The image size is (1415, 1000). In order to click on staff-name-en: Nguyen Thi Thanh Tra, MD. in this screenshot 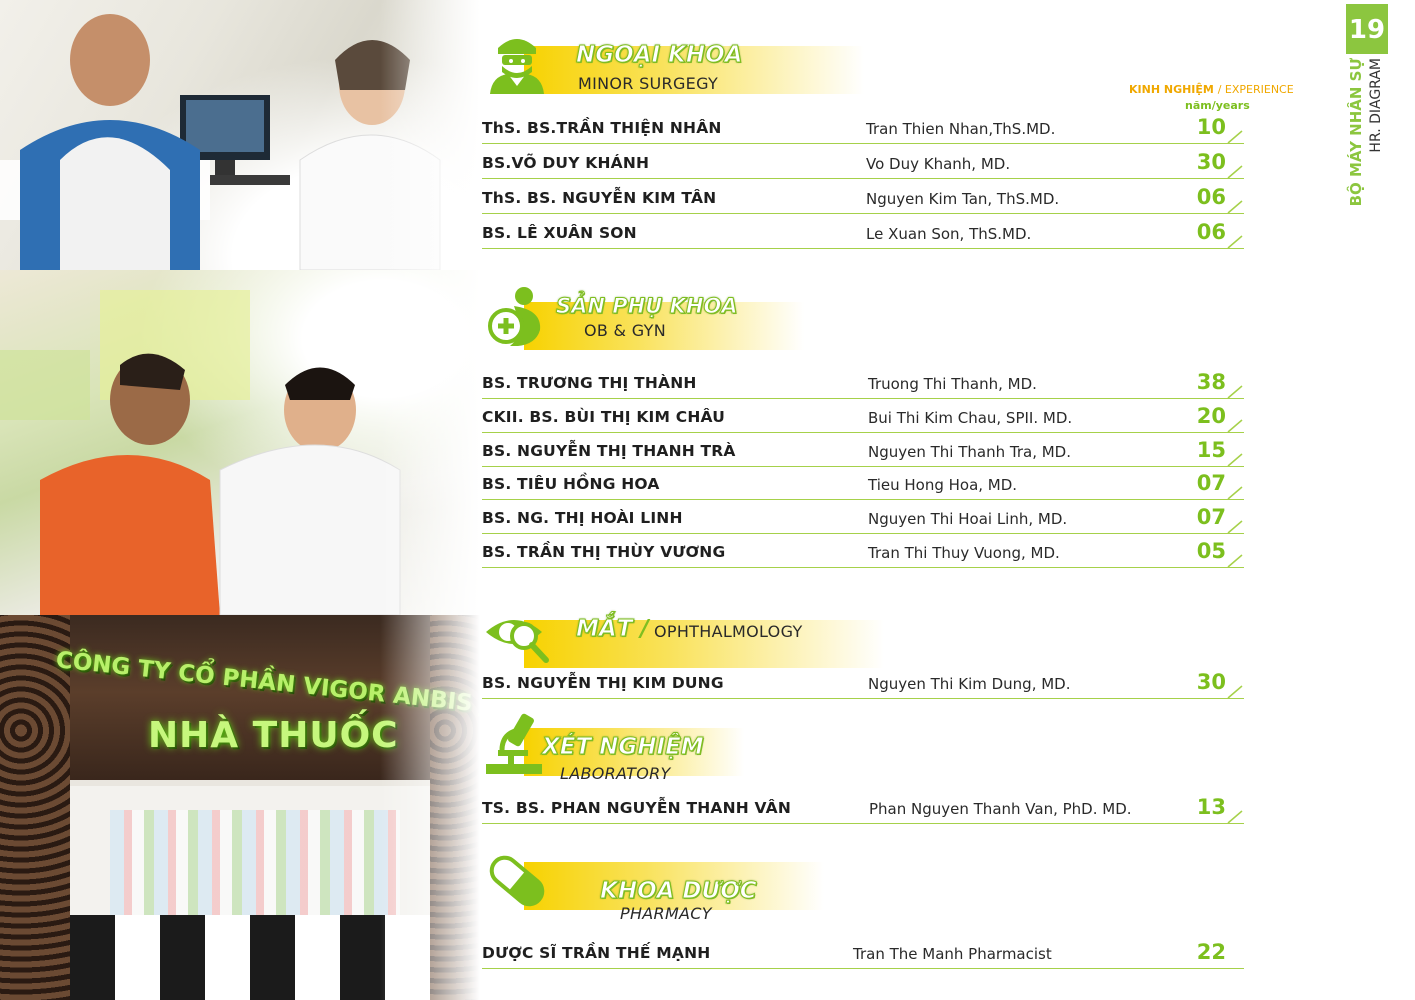, I will do `click(969, 452)`.